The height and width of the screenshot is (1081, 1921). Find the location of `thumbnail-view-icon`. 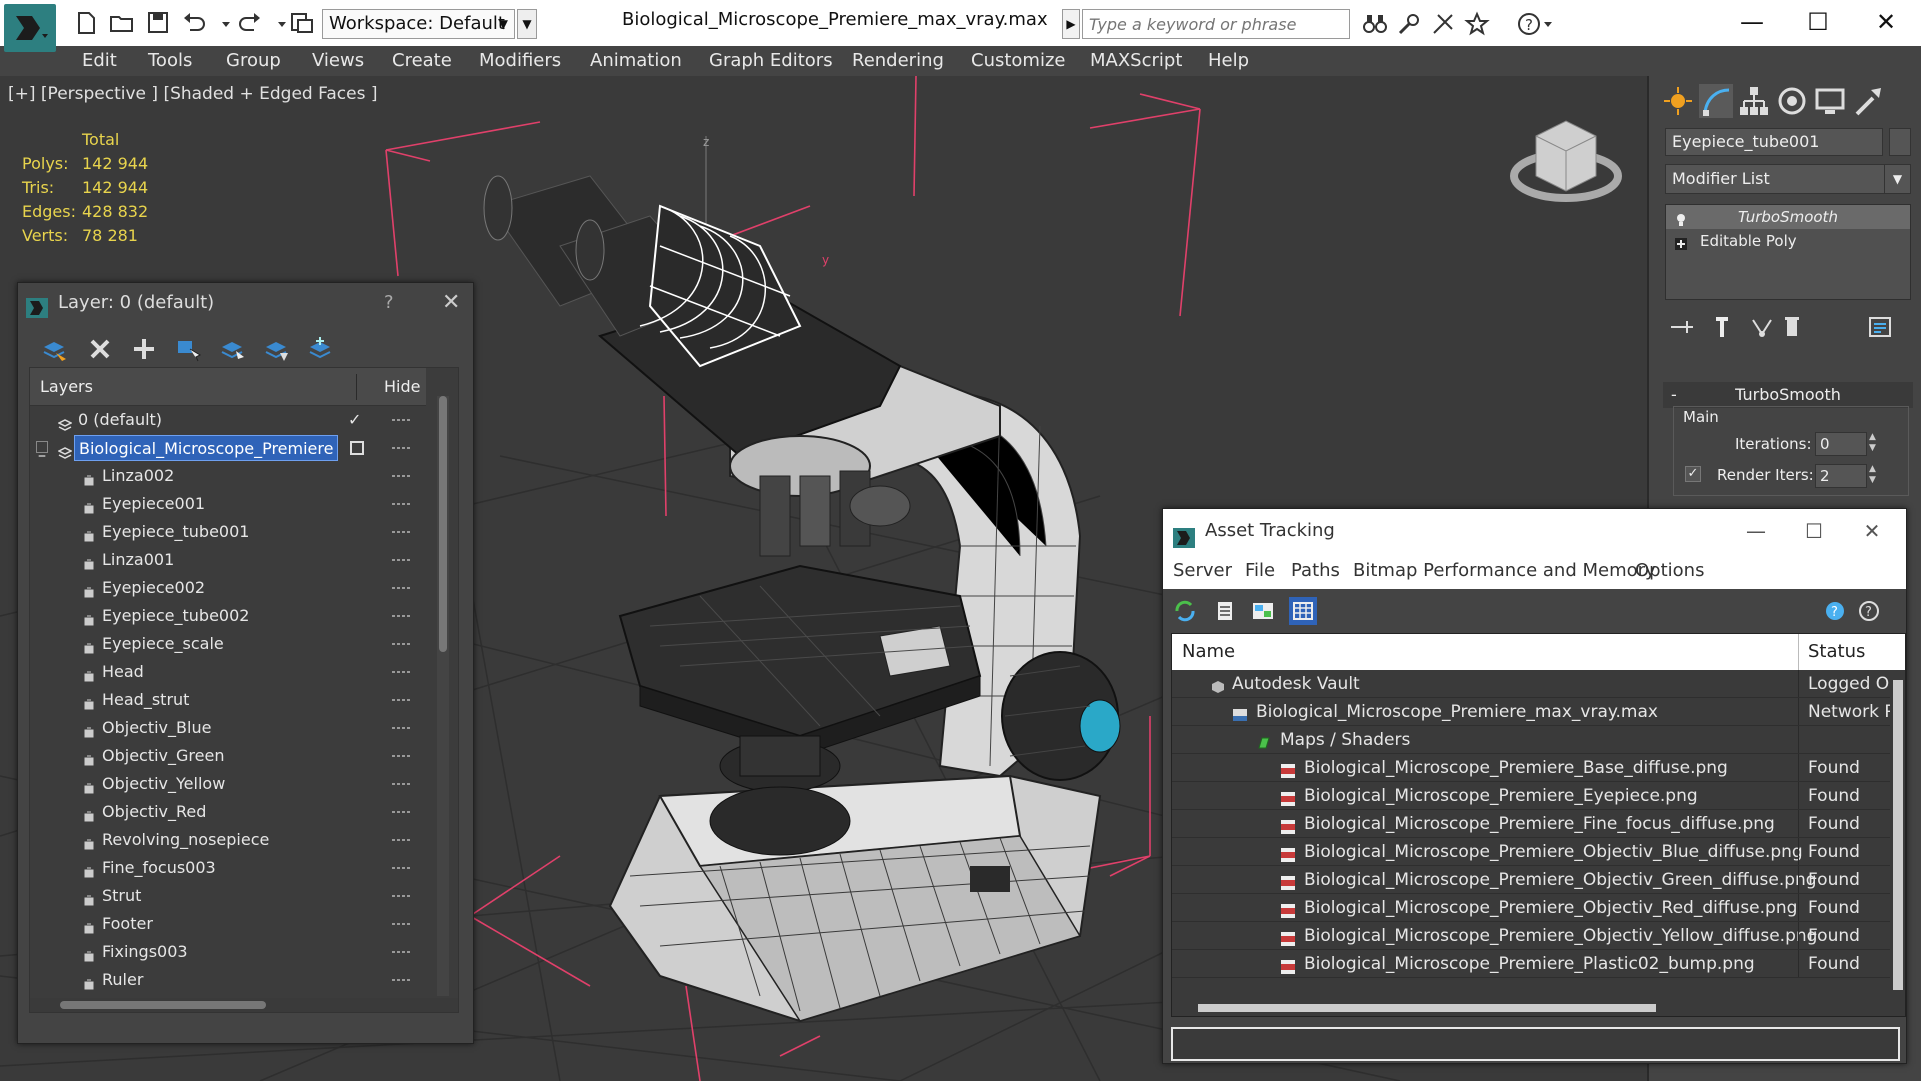

thumbnail-view-icon is located at coordinates (1263, 611).